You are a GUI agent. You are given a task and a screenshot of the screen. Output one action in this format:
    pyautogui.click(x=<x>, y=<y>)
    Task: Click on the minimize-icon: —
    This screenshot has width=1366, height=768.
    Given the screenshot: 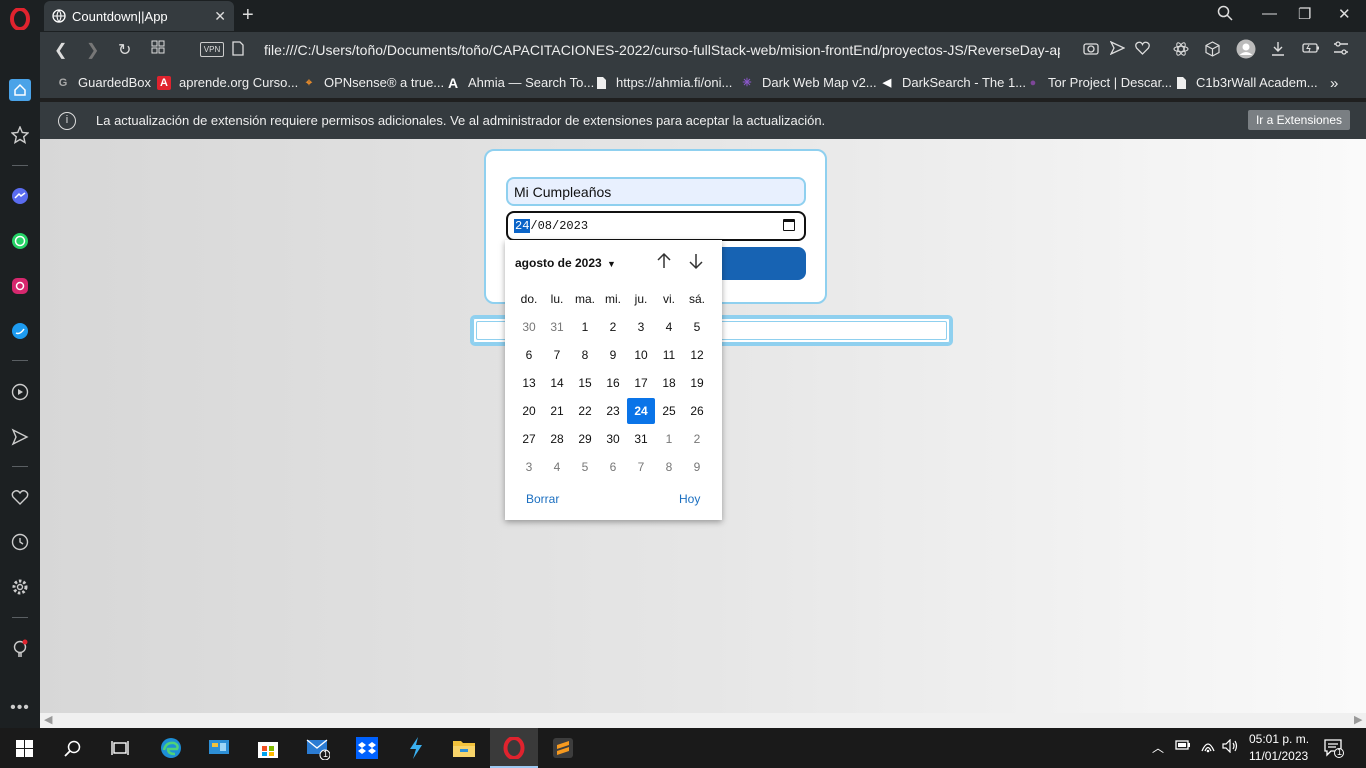 What is the action you would take?
    pyautogui.click(x=1269, y=13)
    